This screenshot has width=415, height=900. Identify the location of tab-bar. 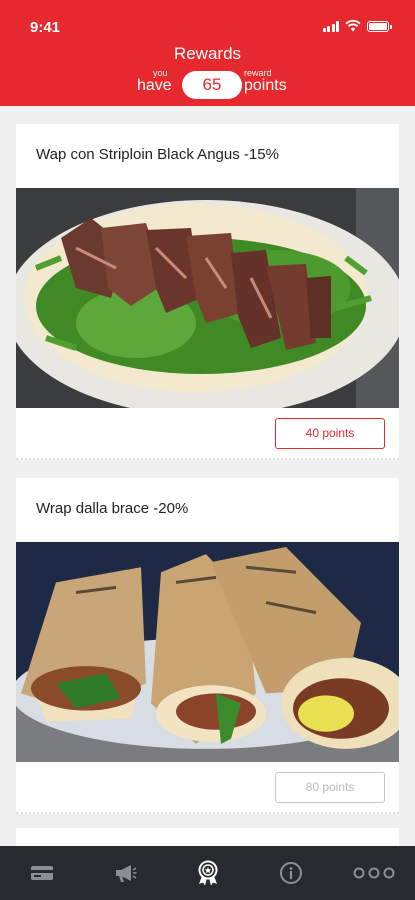
(207, 873).